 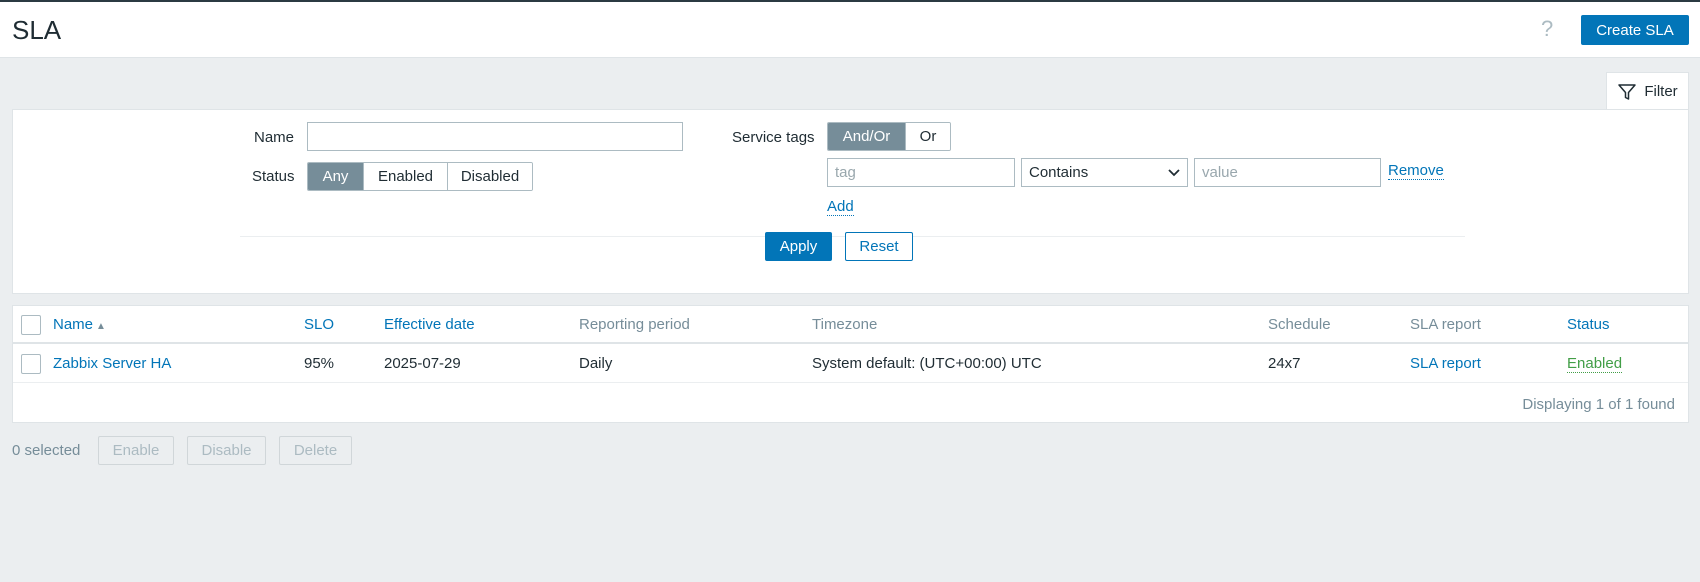 I want to click on tag-condition-select: Contains, so click(x=1104, y=172).